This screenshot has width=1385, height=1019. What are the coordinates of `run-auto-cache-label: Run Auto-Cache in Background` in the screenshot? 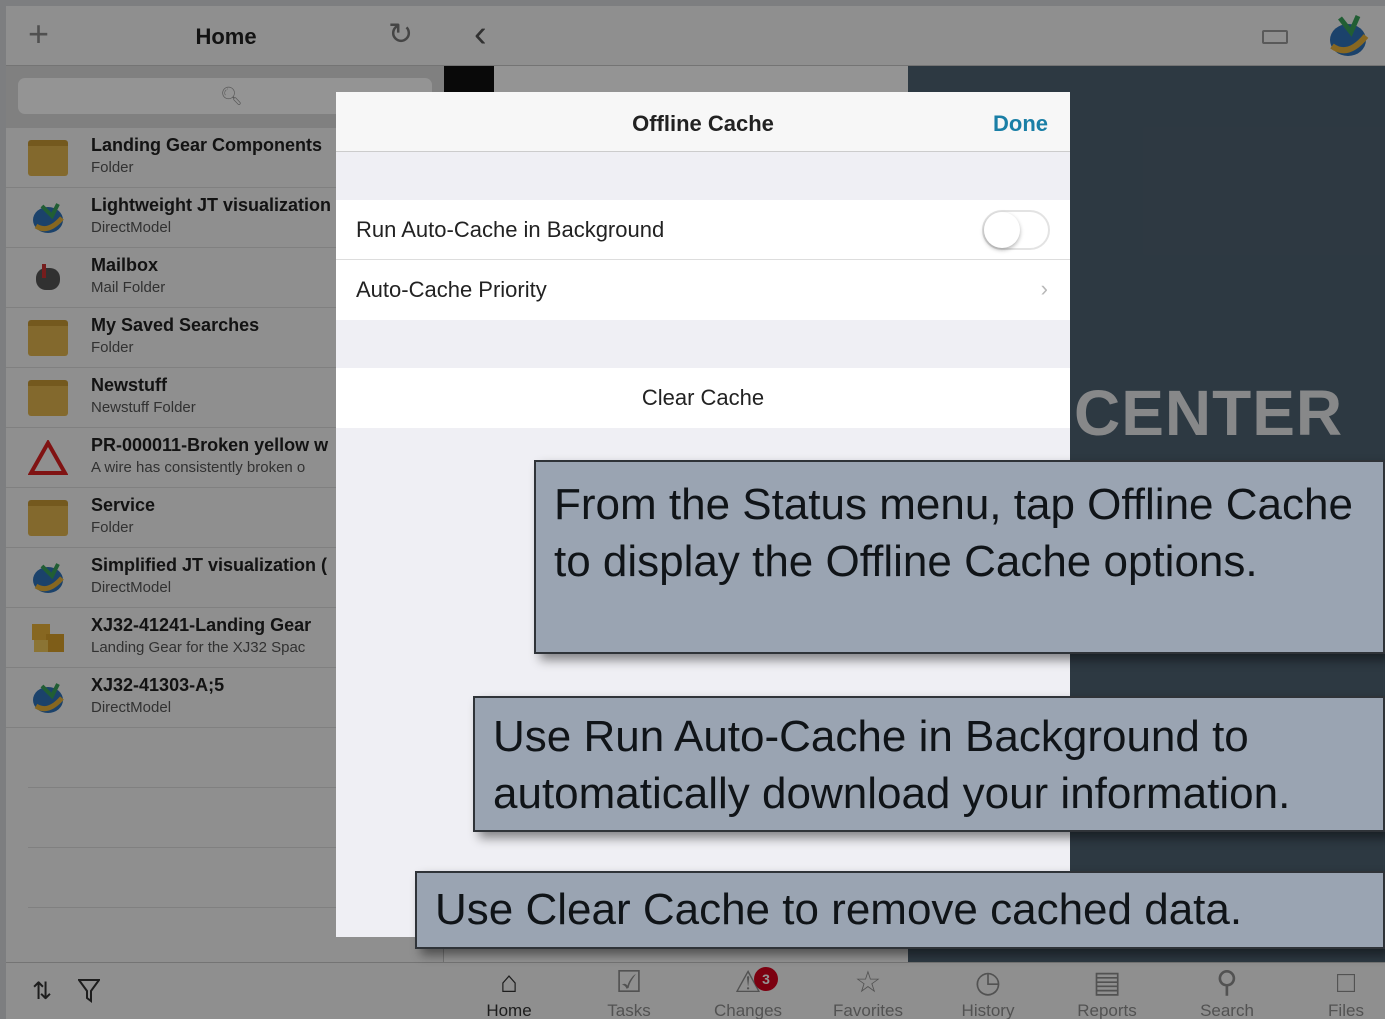 It's located at (510, 229).